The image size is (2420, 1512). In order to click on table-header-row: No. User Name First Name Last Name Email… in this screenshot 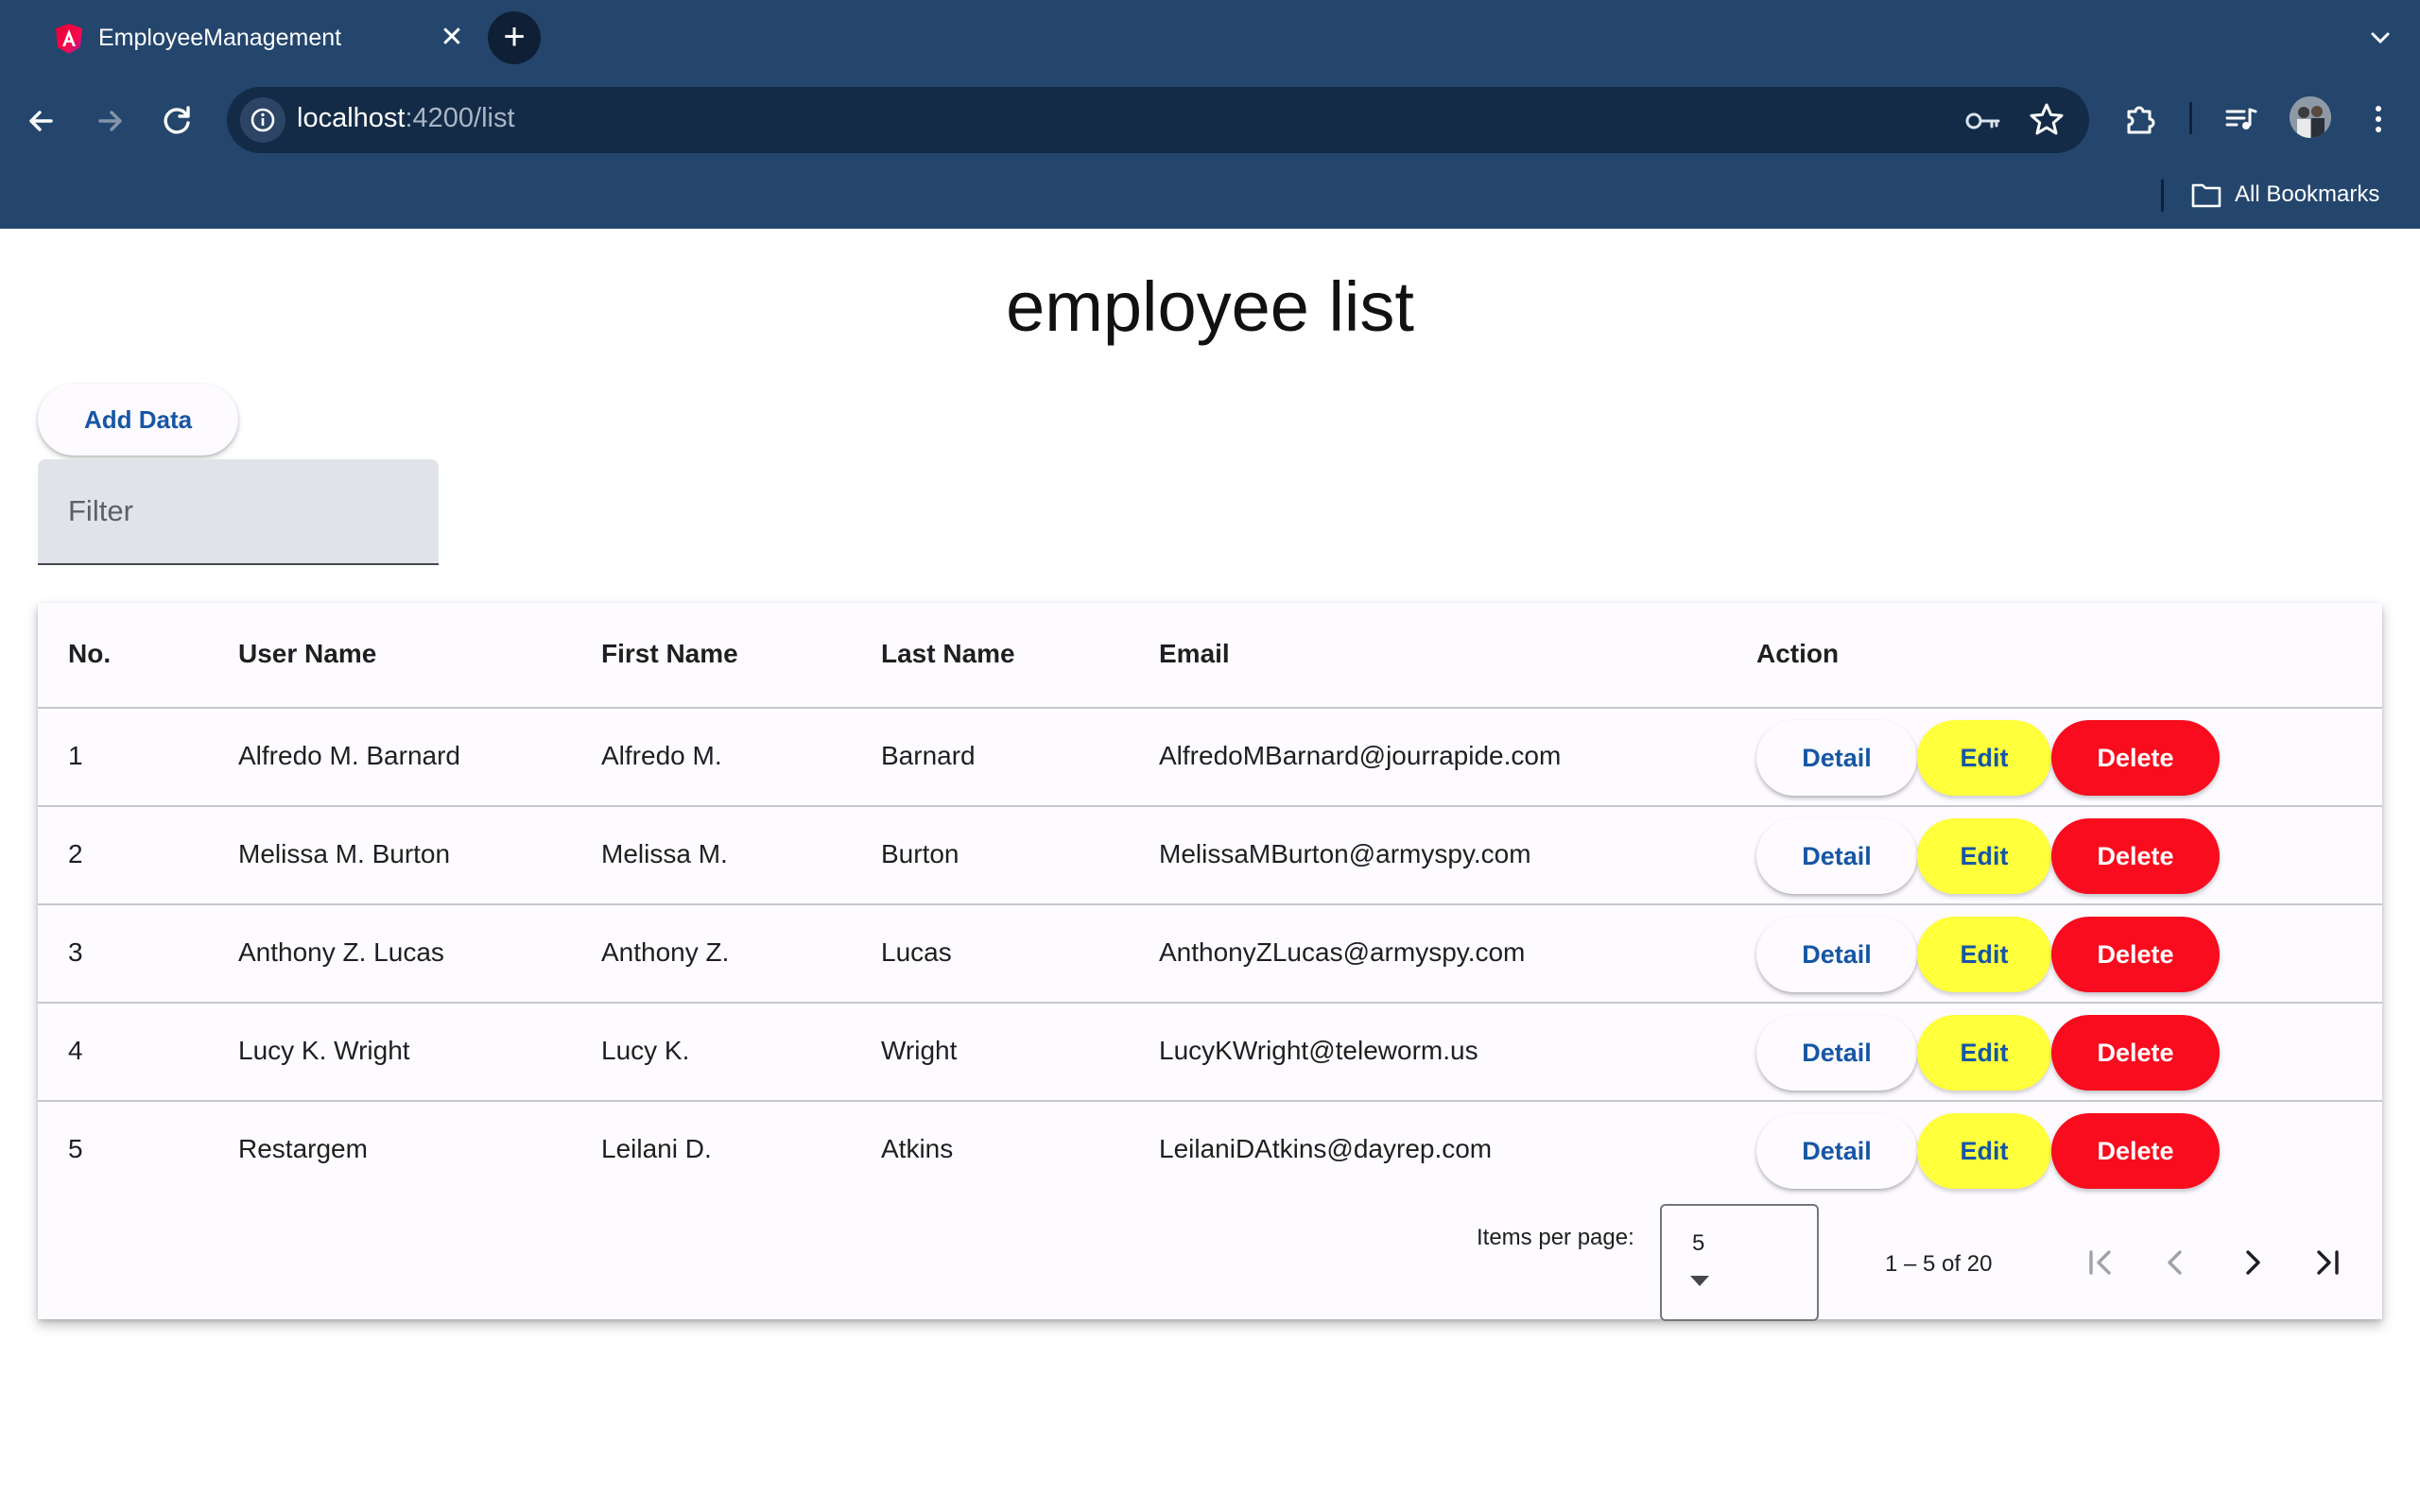, I will do `click(1210, 656)`.